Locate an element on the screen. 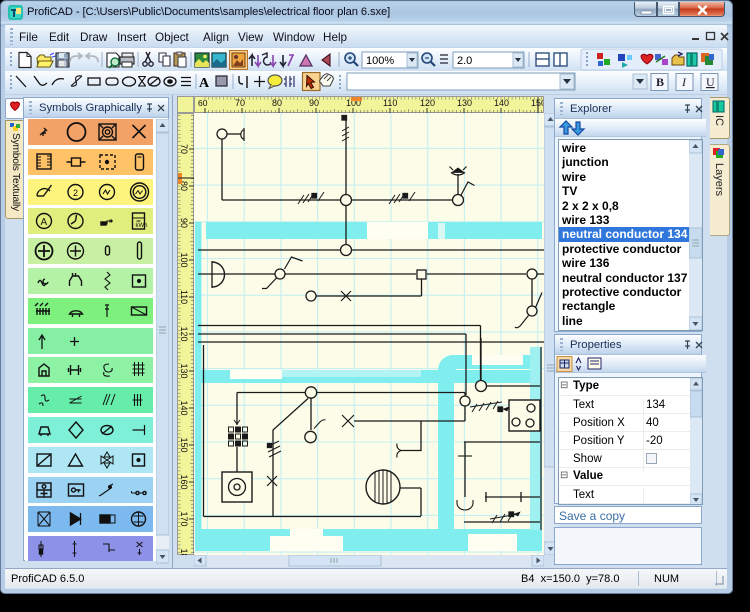 The image size is (750, 612). svg-text: 130 is located at coordinates (464, 103).